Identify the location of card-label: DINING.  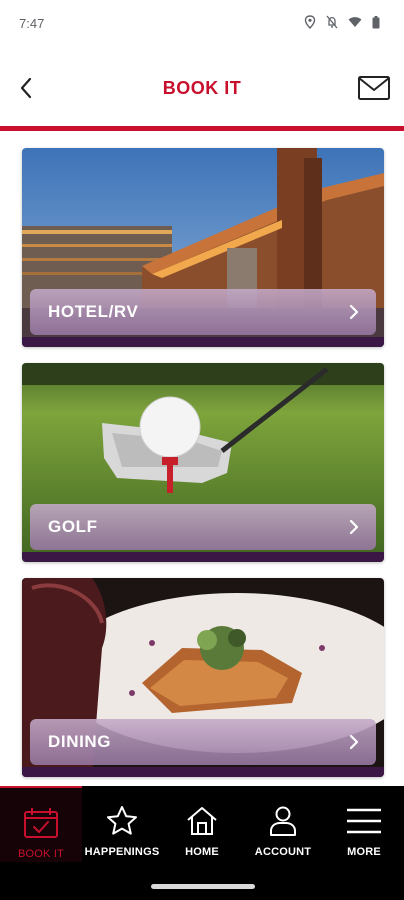
(80, 741).